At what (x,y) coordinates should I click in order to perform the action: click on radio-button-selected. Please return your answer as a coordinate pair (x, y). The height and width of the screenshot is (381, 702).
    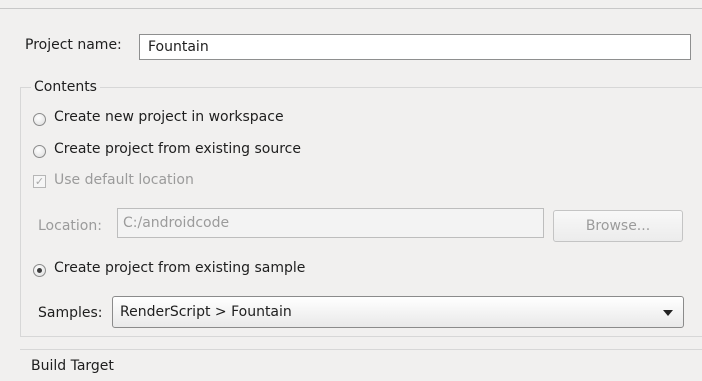
    Looking at the image, I should click on (39, 270).